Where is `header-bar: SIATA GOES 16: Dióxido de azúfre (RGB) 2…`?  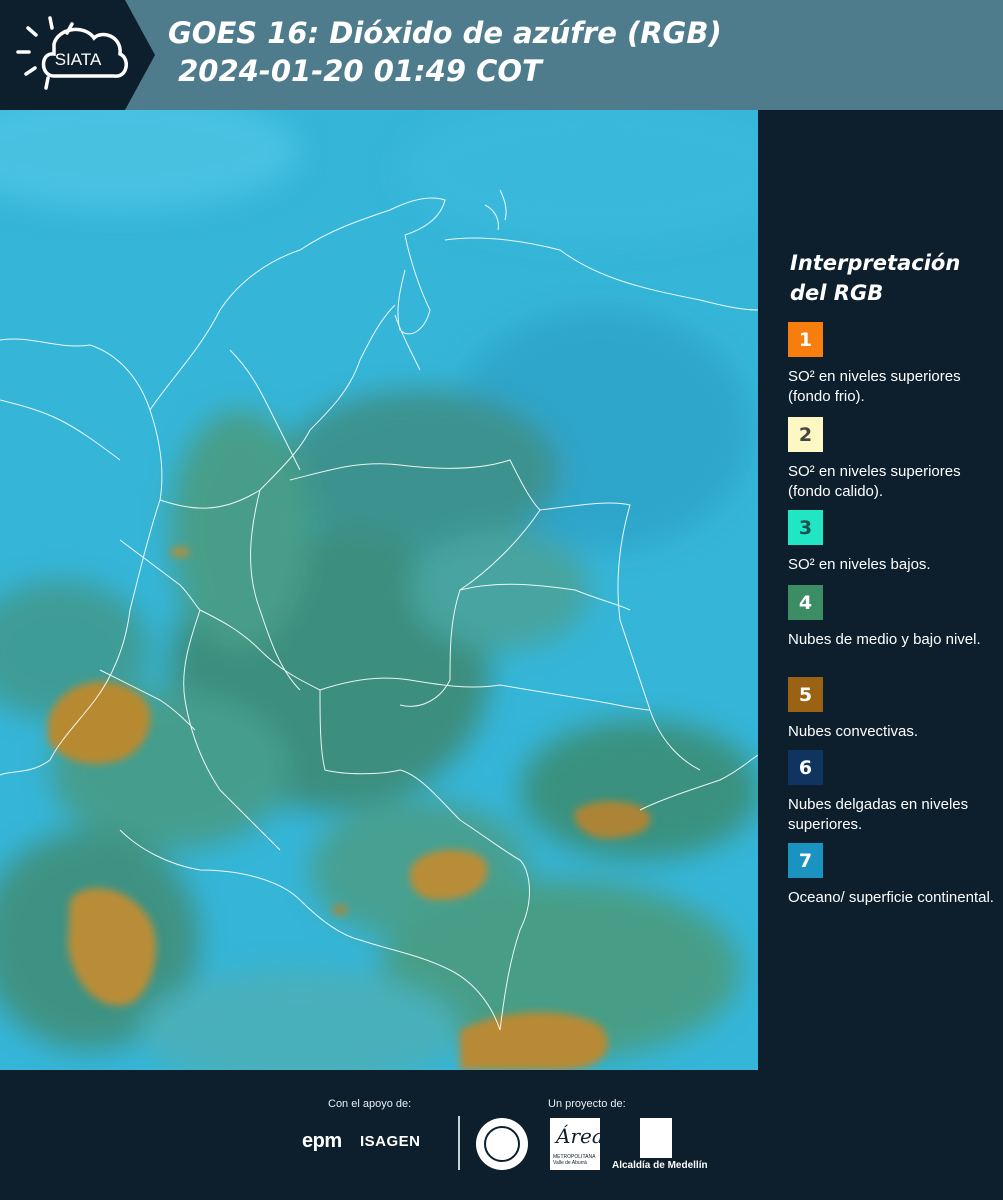
header-bar: SIATA GOES 16: Dióxido de azúfre (RGB) 2… is located at coordinates (501, 55).